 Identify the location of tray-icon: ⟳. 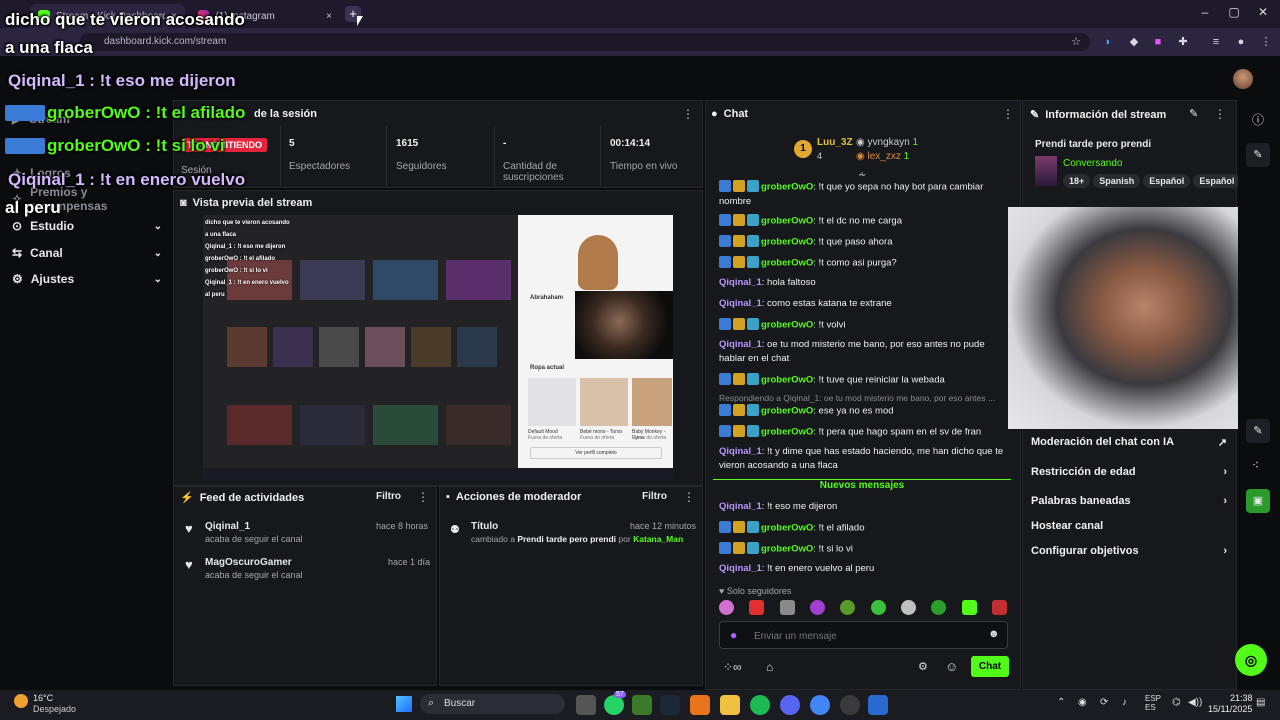
(1104, 702).